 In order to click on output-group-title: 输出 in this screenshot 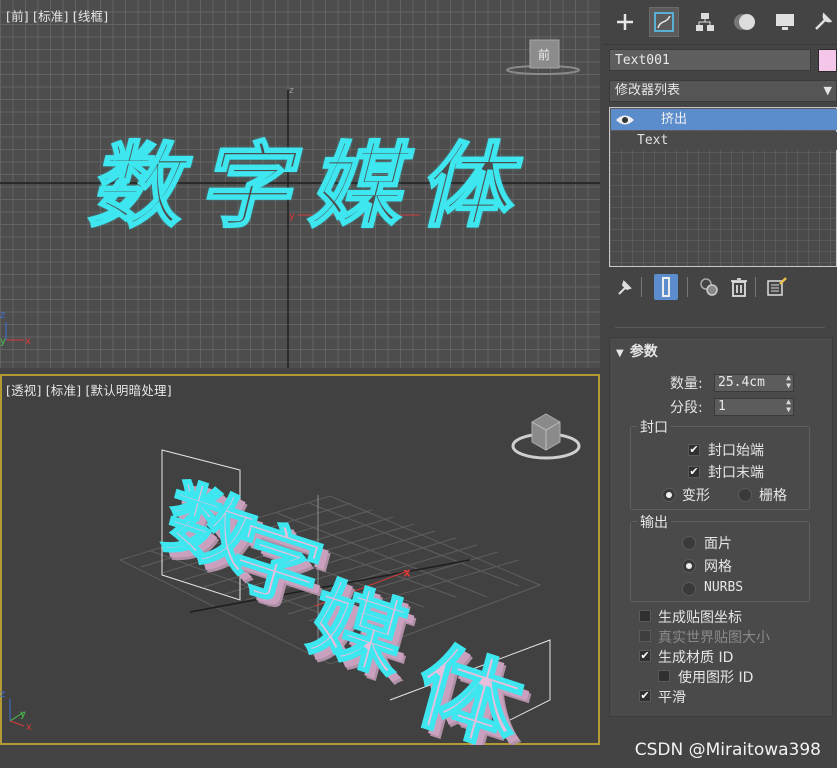, I will do `click(654, 522)`.